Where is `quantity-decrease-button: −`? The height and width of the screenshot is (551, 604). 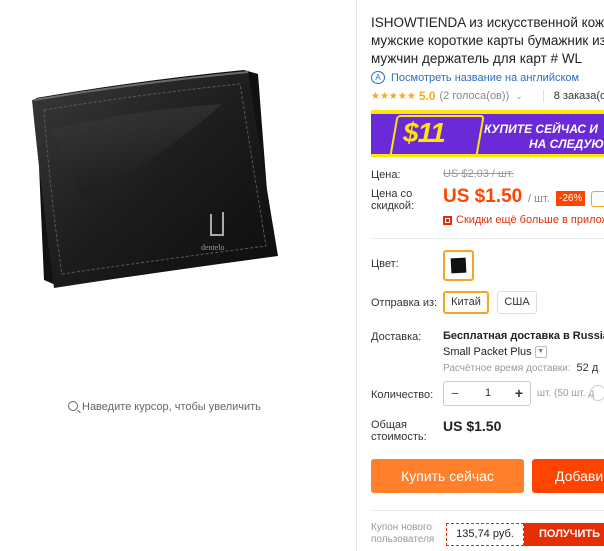 quantity-decrease-button: − is located at coordinates (455, 393).